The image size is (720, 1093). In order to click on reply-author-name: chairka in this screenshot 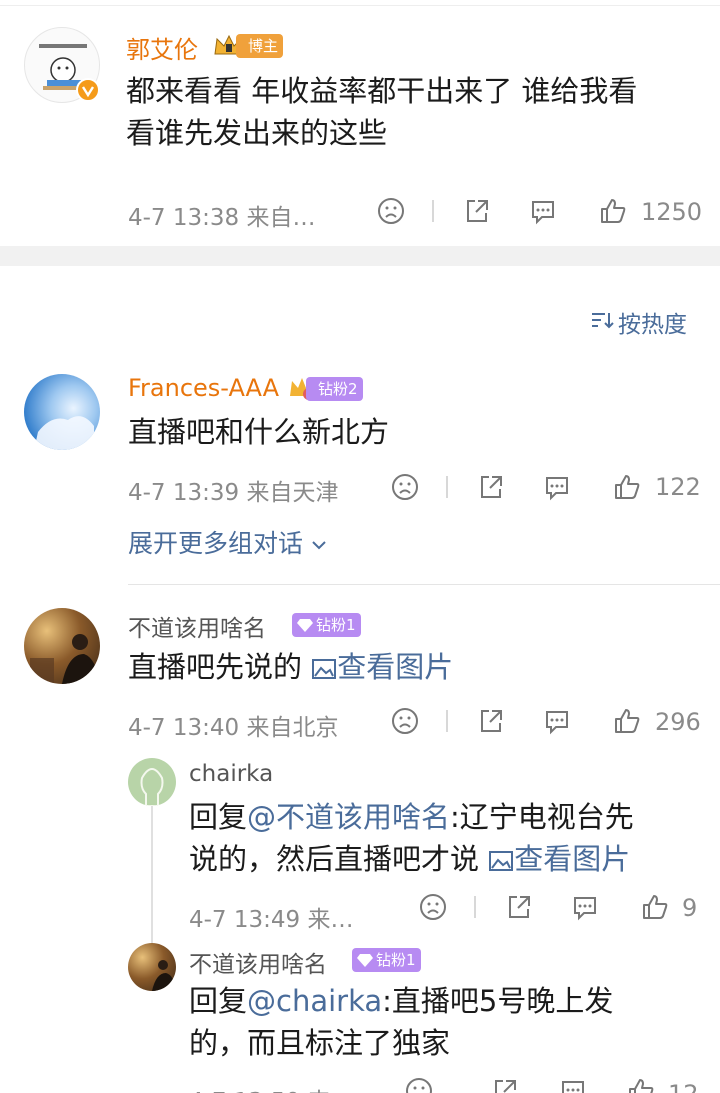, I will do `click(231, 774)`.